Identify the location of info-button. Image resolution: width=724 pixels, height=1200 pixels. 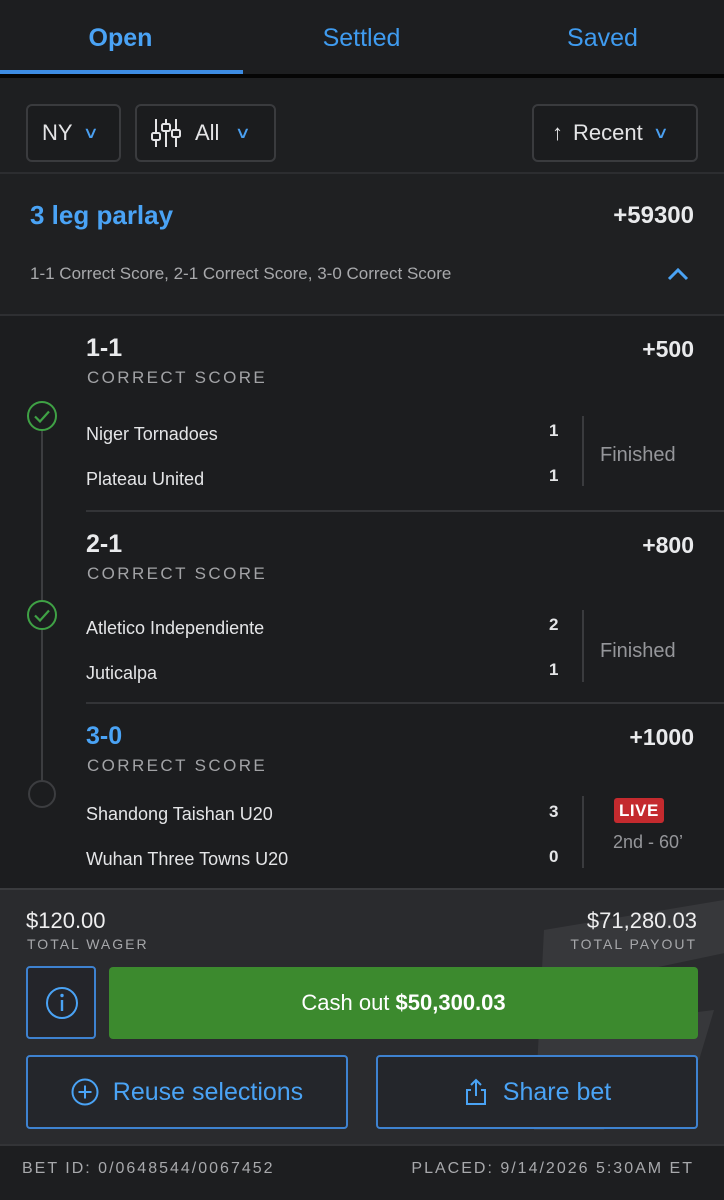
(61, 1002).